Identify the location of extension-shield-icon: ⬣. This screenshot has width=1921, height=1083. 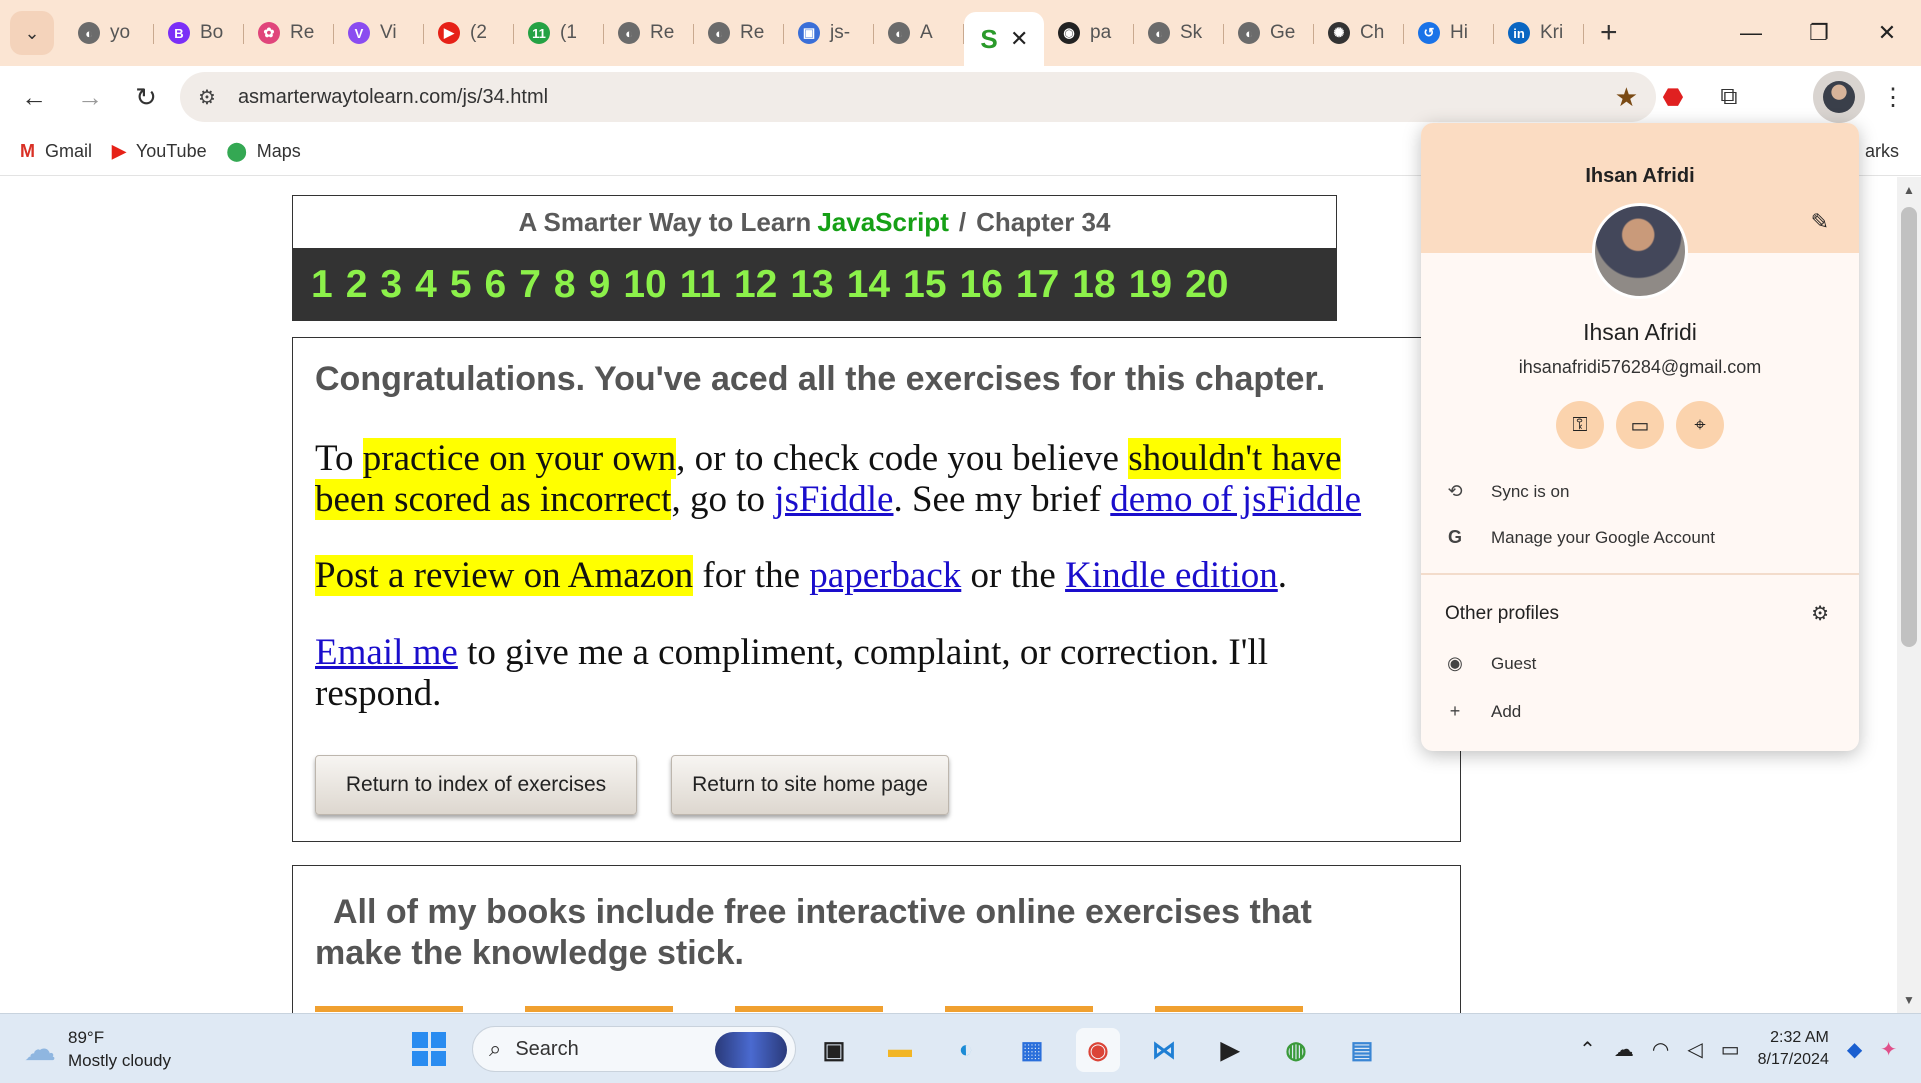
(1673, 97).